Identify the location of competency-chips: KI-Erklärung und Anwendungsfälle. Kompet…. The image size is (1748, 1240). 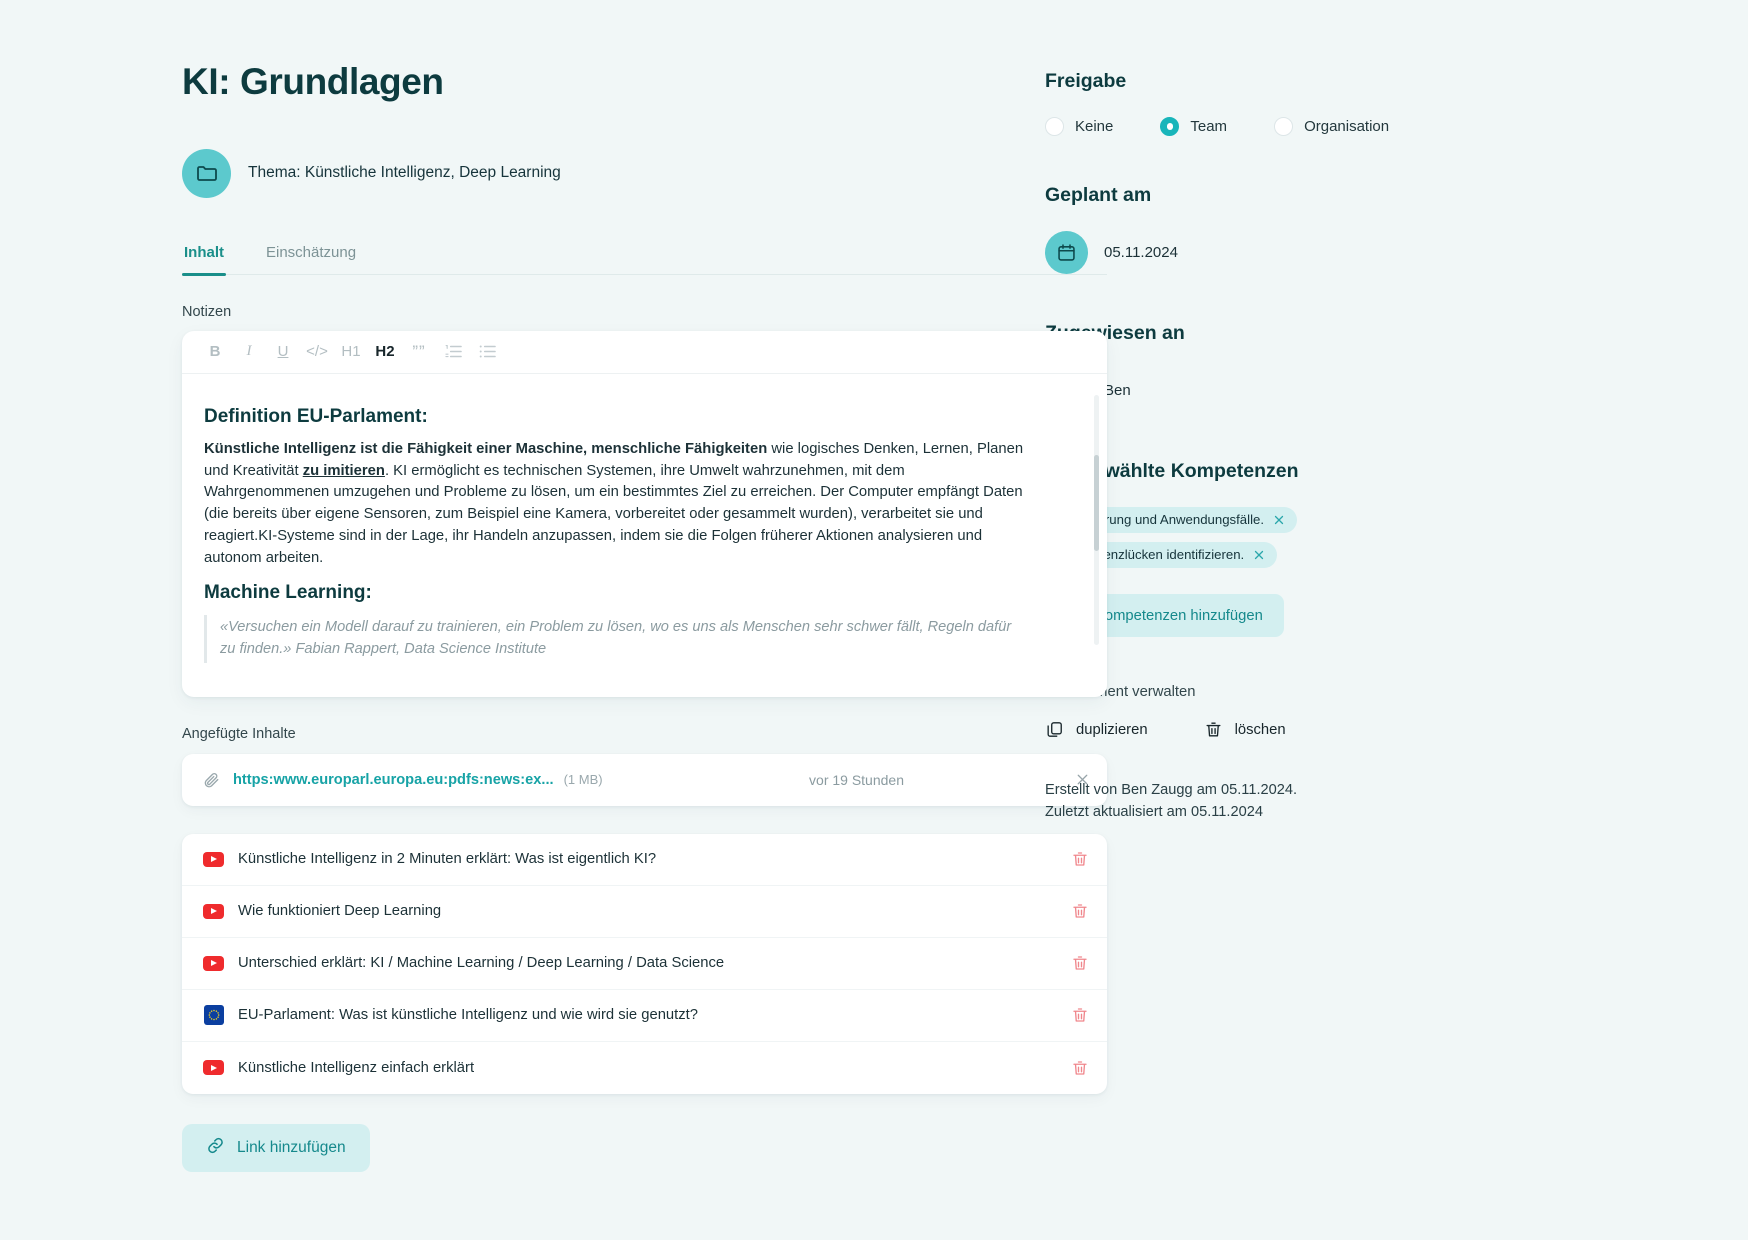
(1345, 542).